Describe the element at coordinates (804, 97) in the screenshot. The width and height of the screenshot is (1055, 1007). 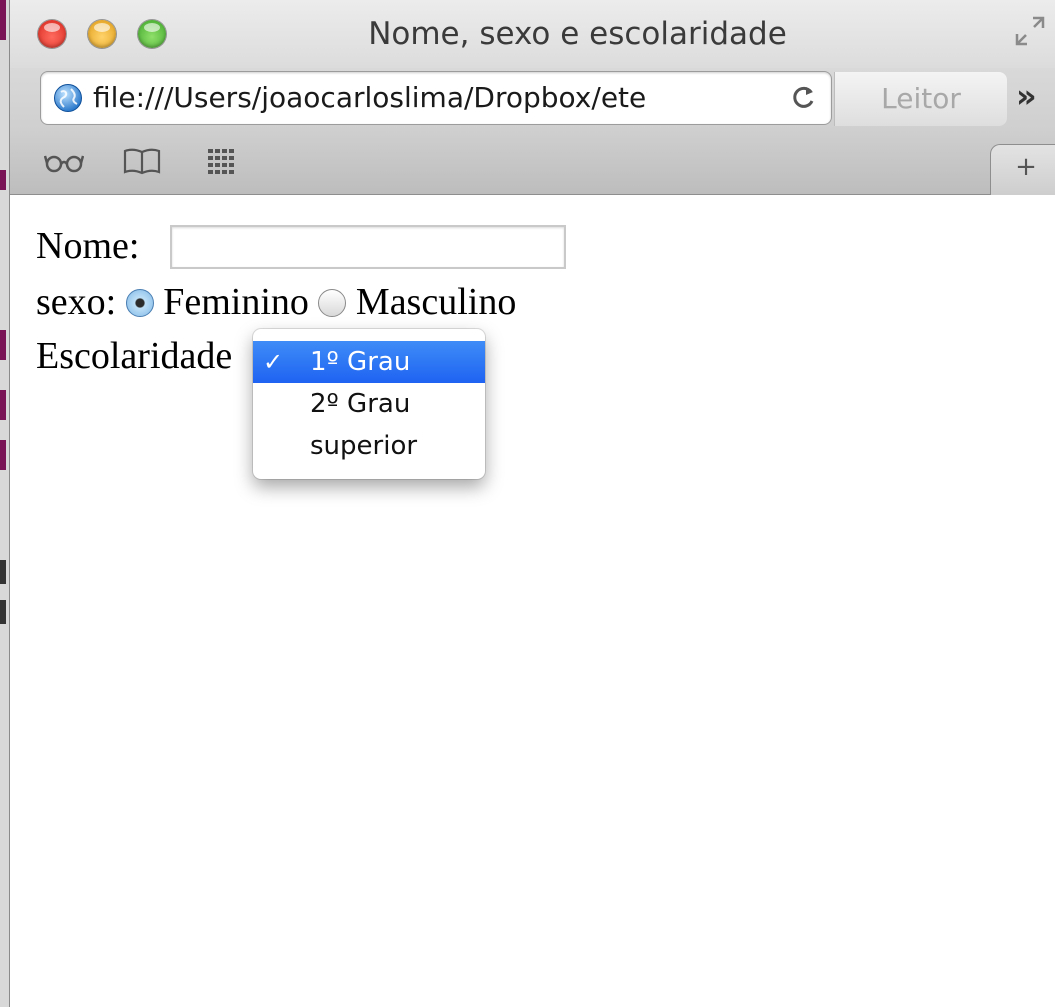
I see `reload-icon` at that location.